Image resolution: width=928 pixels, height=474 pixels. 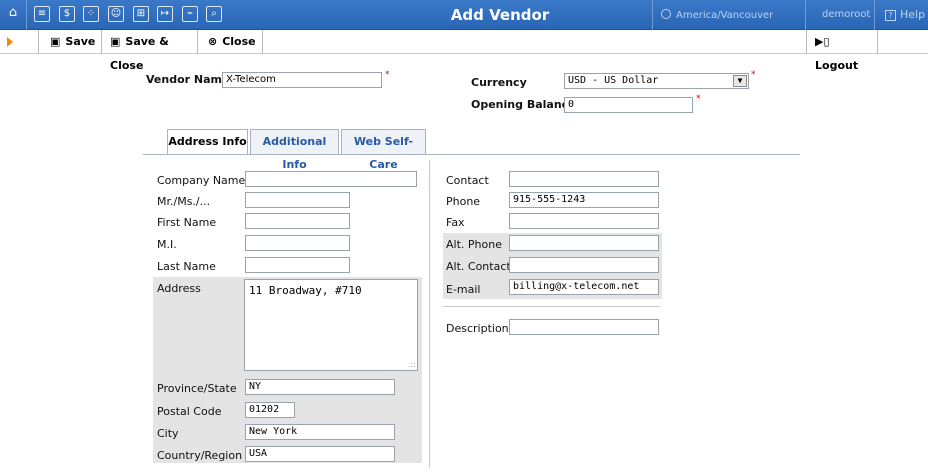 I want to click on first-name-input, so click(x=297, y=221).